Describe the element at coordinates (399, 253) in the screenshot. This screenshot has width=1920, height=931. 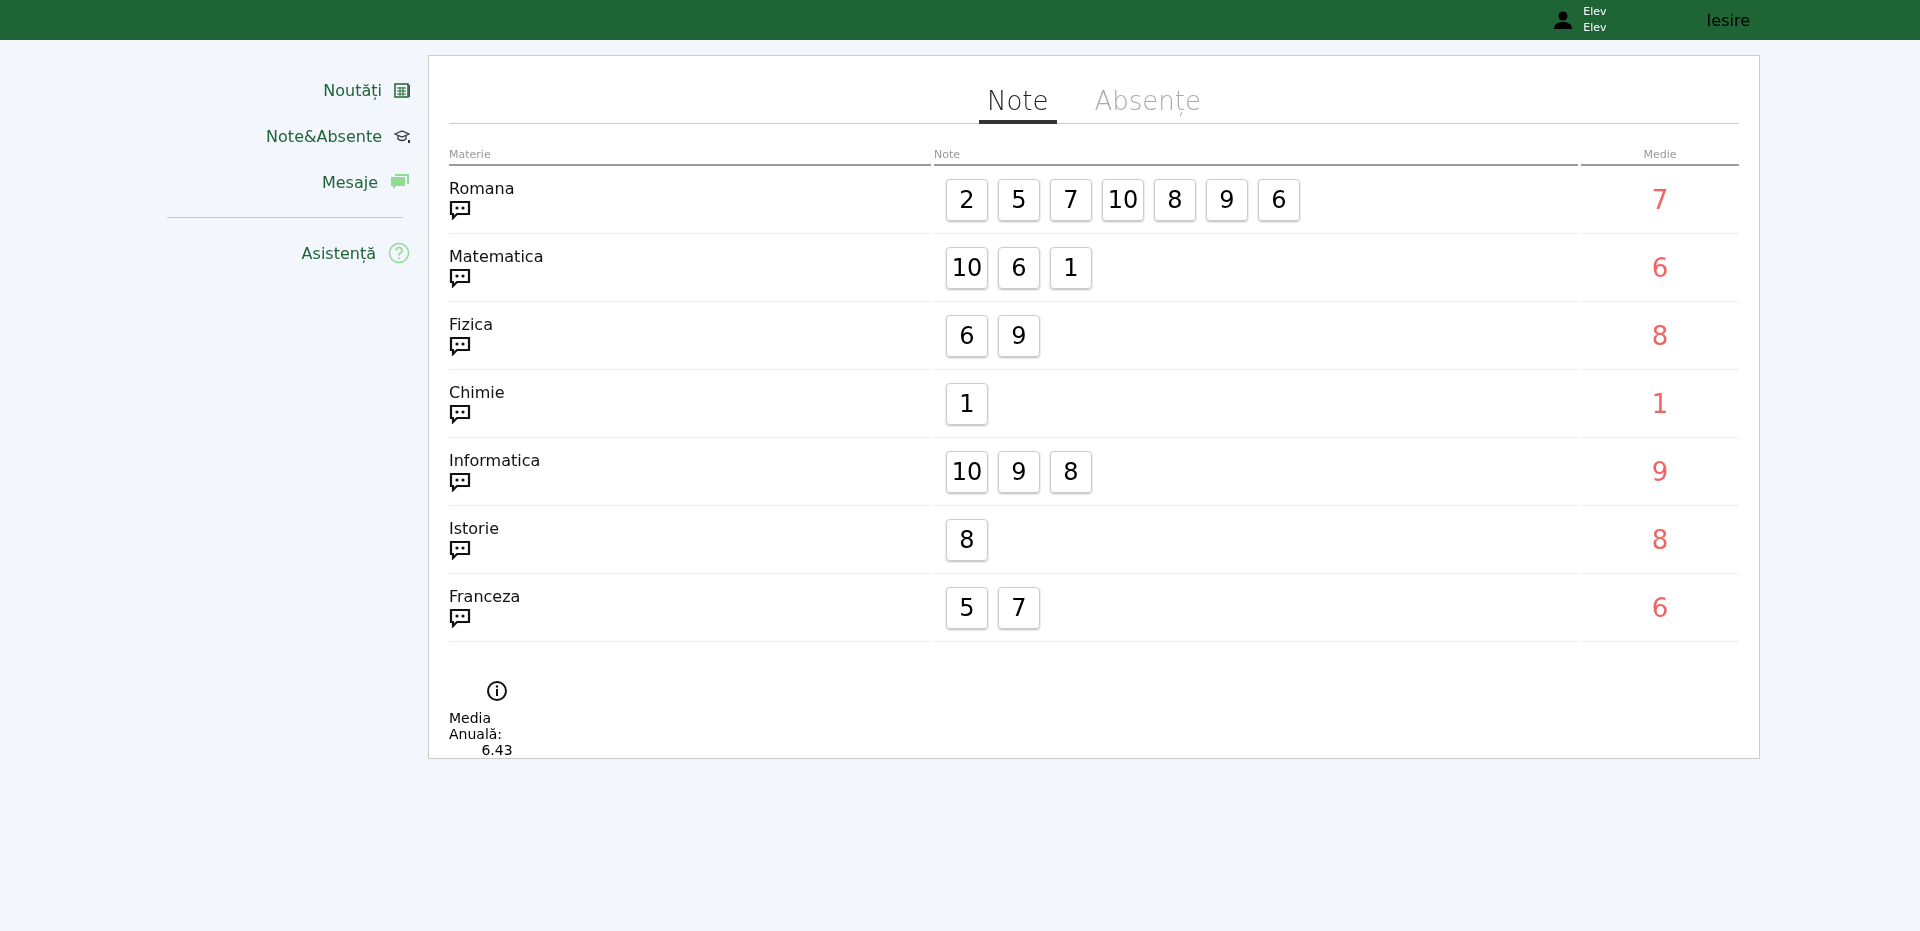
I see `help-icon` at that location.